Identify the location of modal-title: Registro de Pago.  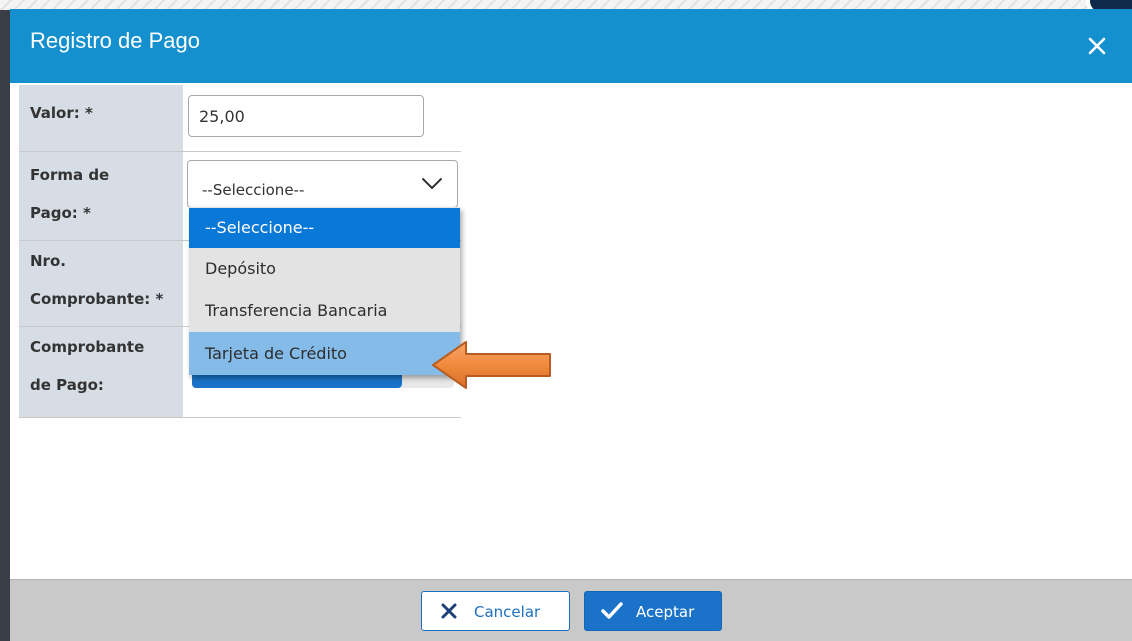
(115, 40).